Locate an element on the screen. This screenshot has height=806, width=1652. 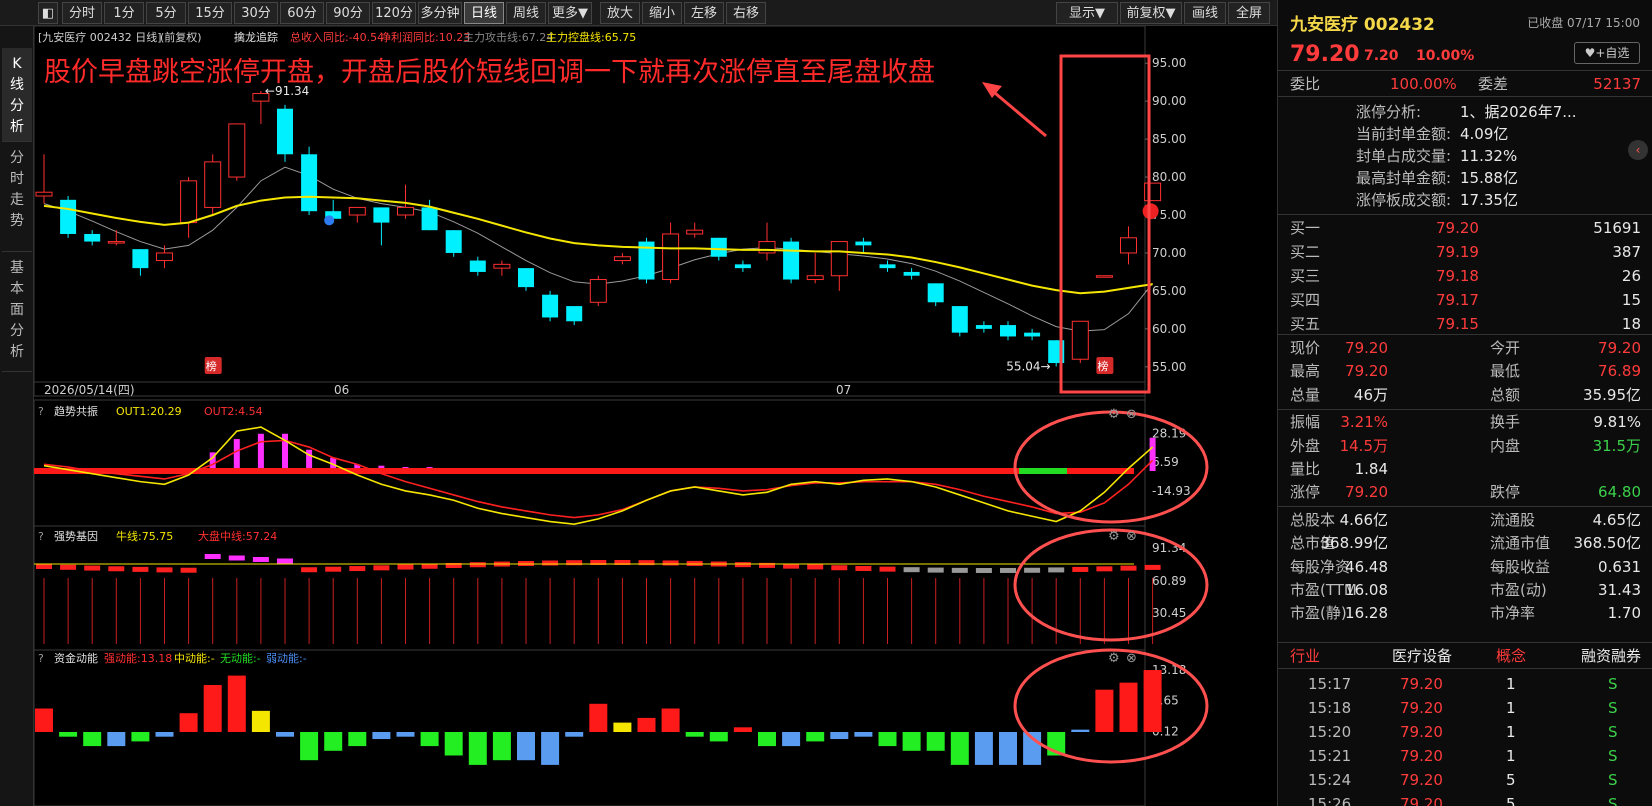
stat-value-1: 46万 is located at coordinates (1370, 394).